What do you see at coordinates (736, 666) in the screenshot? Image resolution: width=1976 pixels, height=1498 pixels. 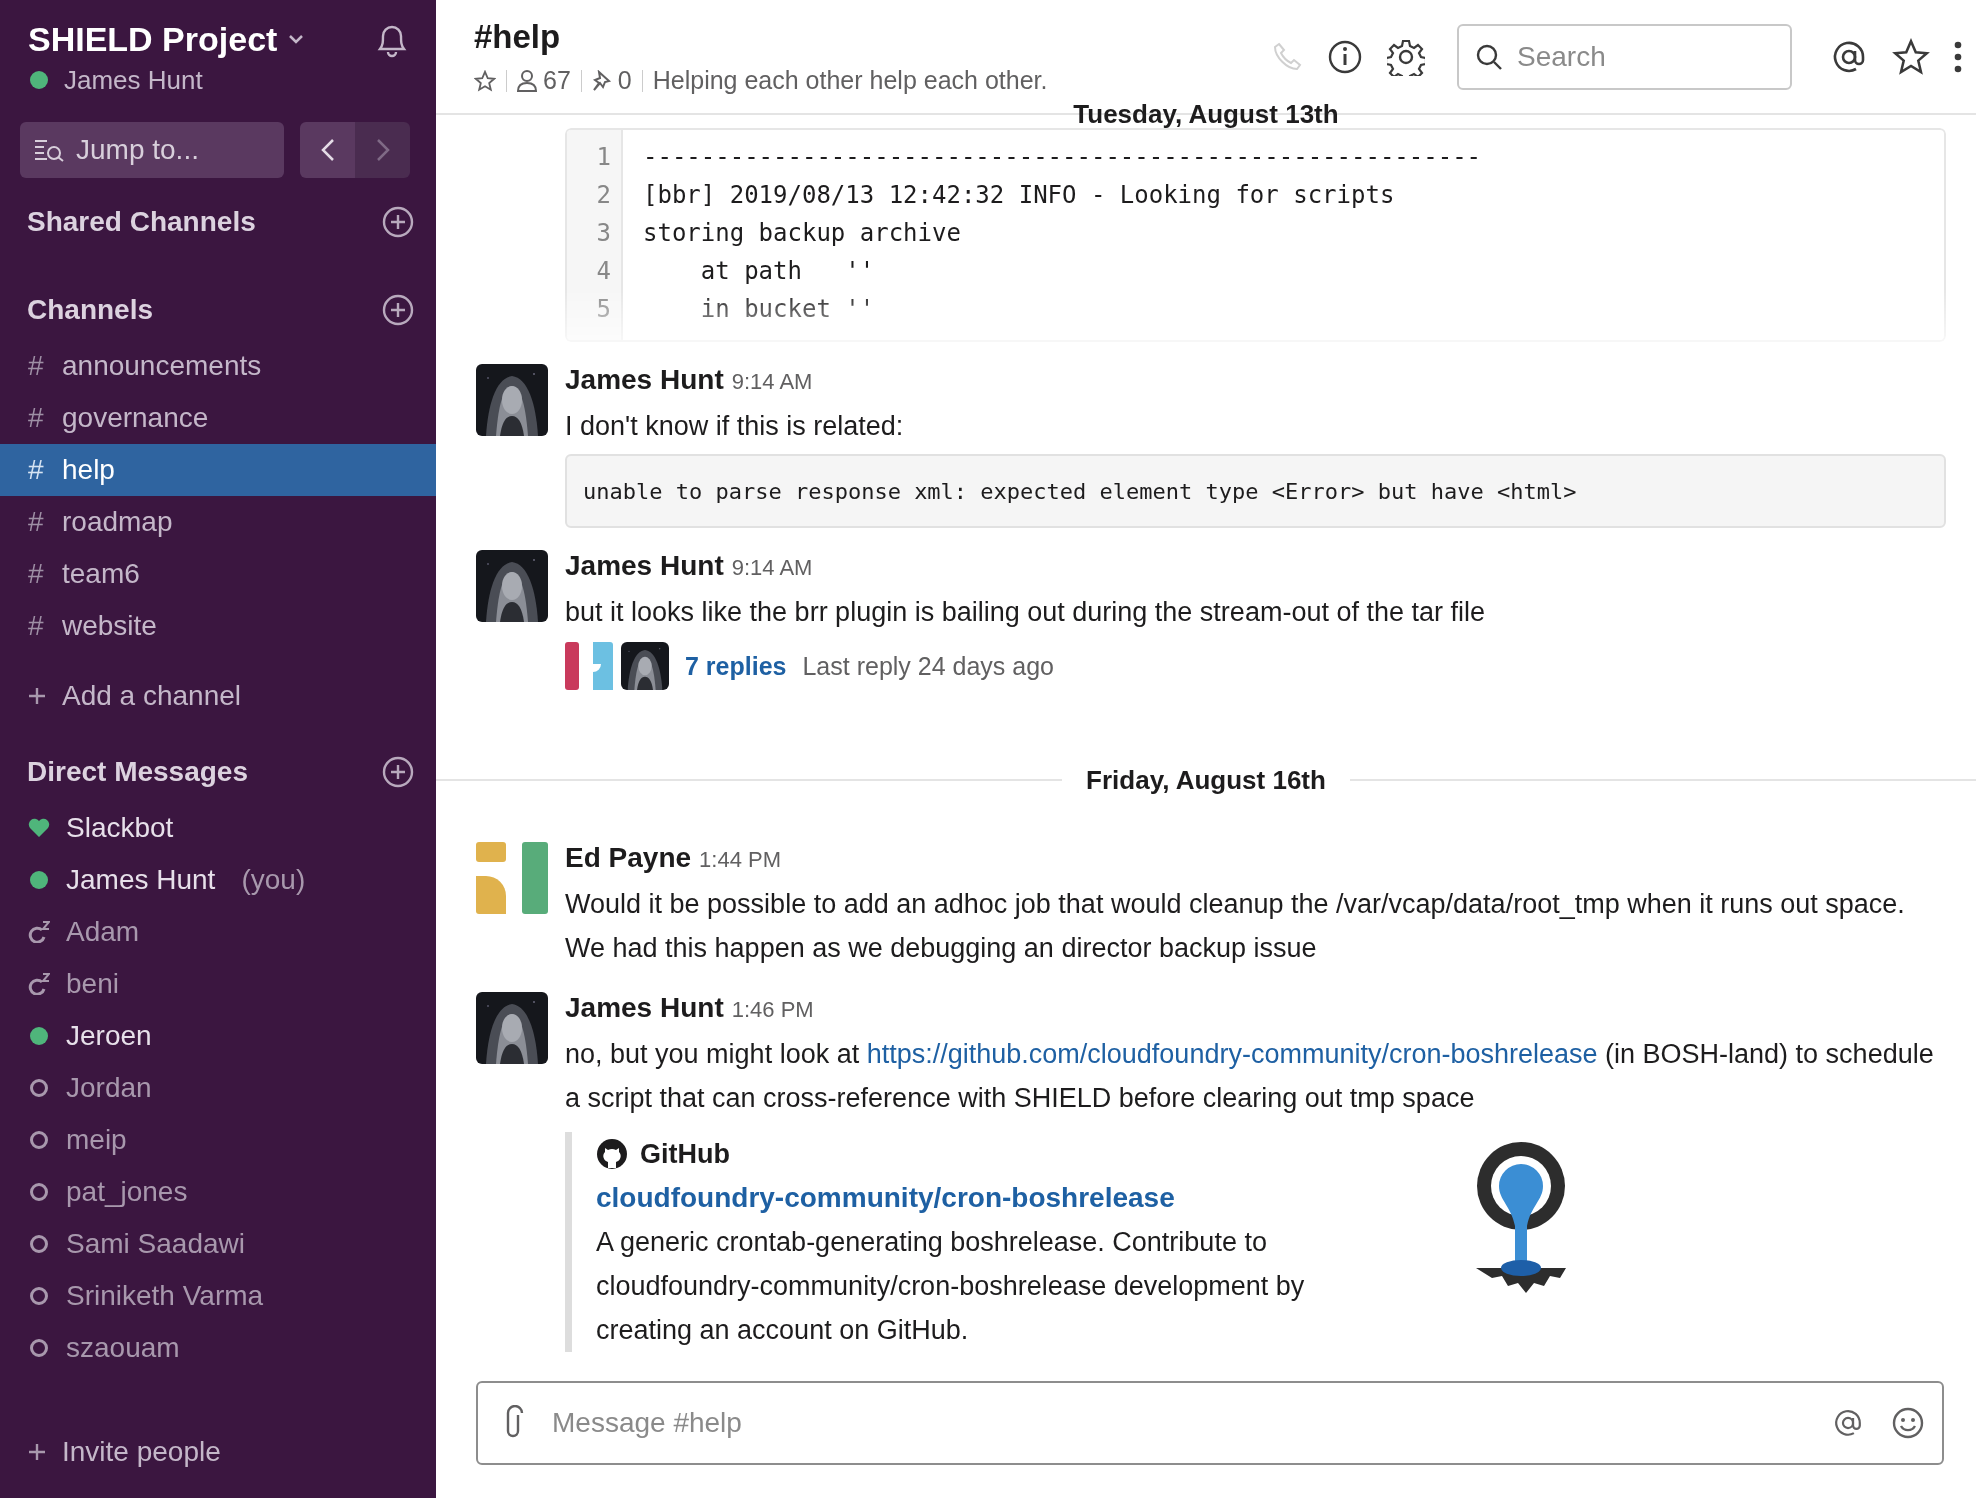 I see `replies-link: 7 replies` at bounding box center [736, 666].